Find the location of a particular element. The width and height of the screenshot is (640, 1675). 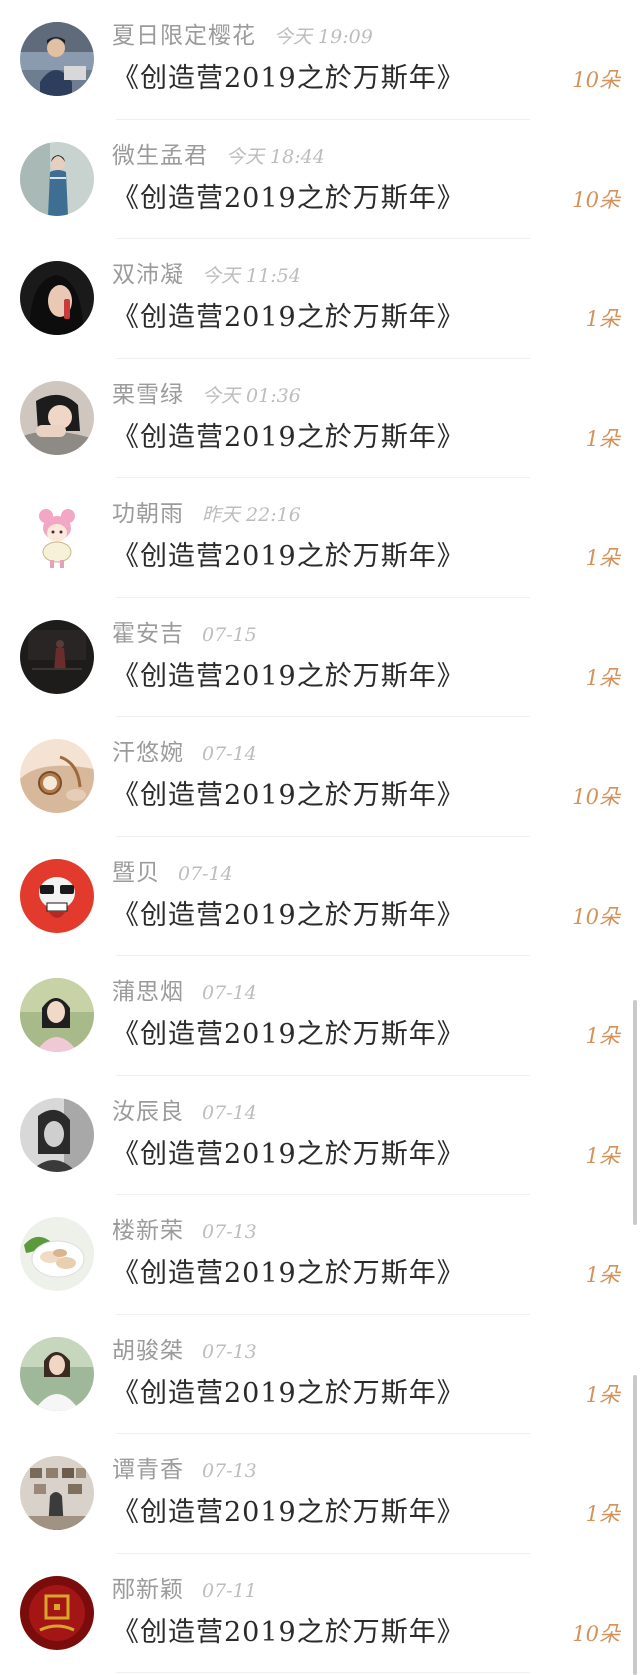

girl-resting-avatar is located at coordinates (57, 417).